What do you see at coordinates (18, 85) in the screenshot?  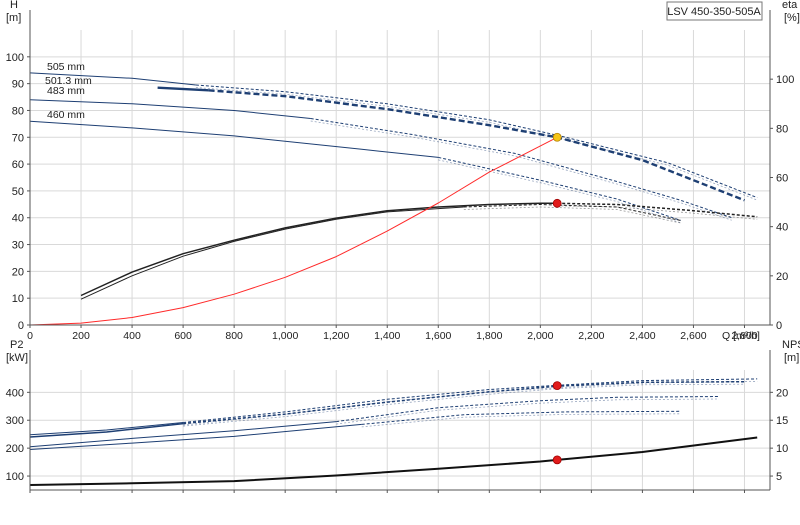 I see `y-tick-label-left: 90` at bounding box center [18, 85].